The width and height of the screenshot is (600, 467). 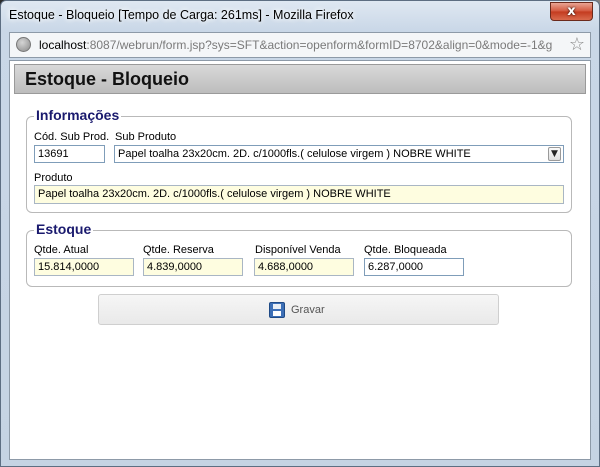 I want to click on cod-sub-prod-label: Cód. Sub Prod., so click(x=72, y=137).